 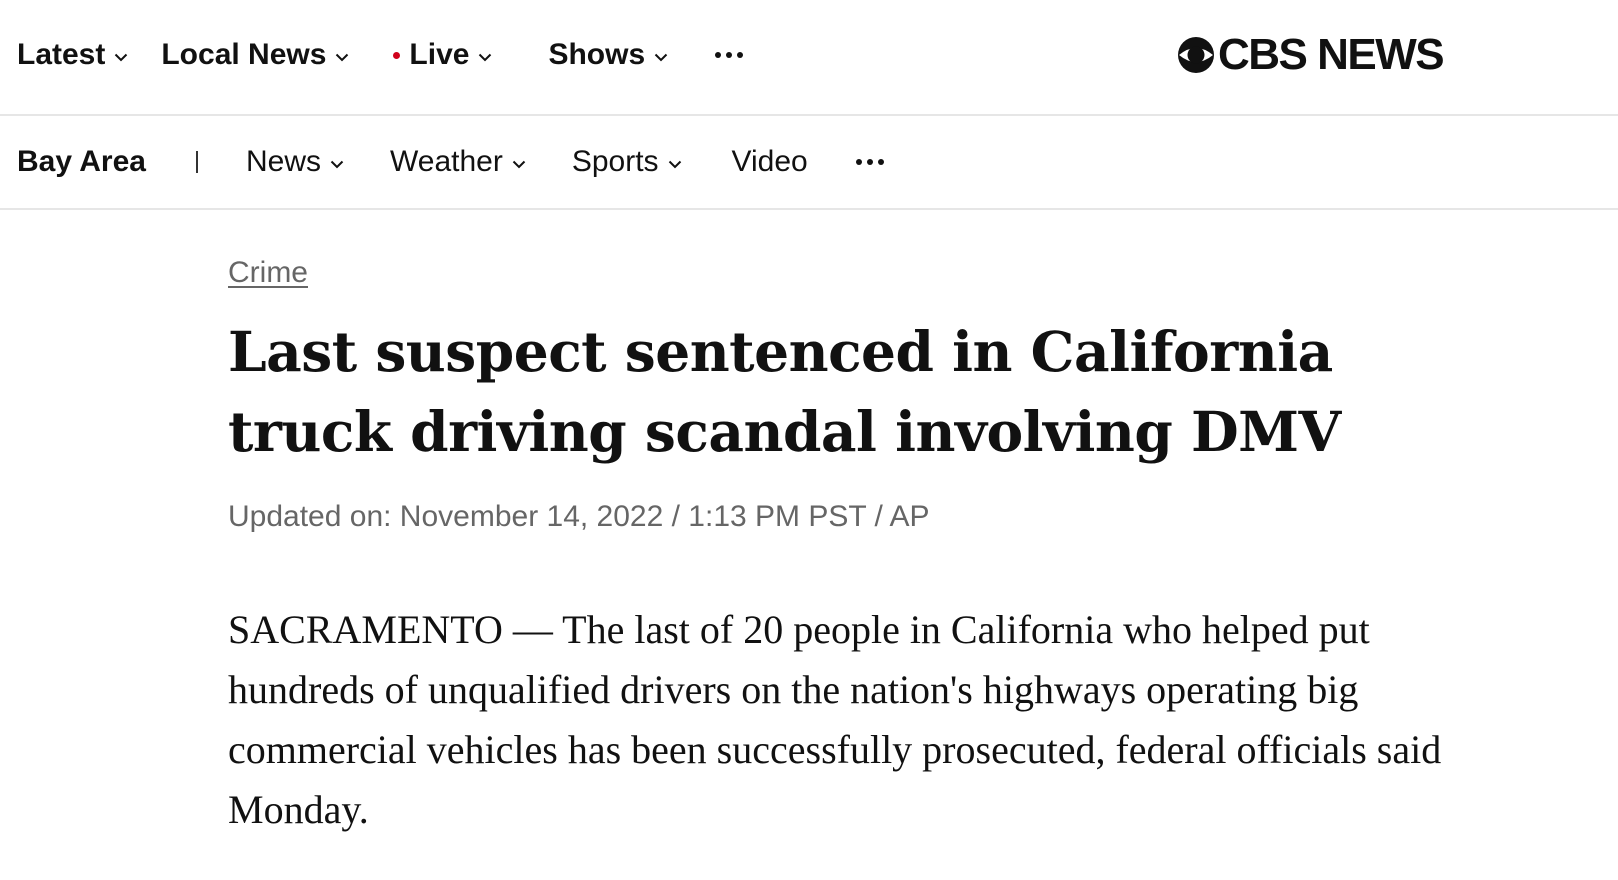 I want to click on sub-nav-item-sports: Sports, so click(x=627, y=162).